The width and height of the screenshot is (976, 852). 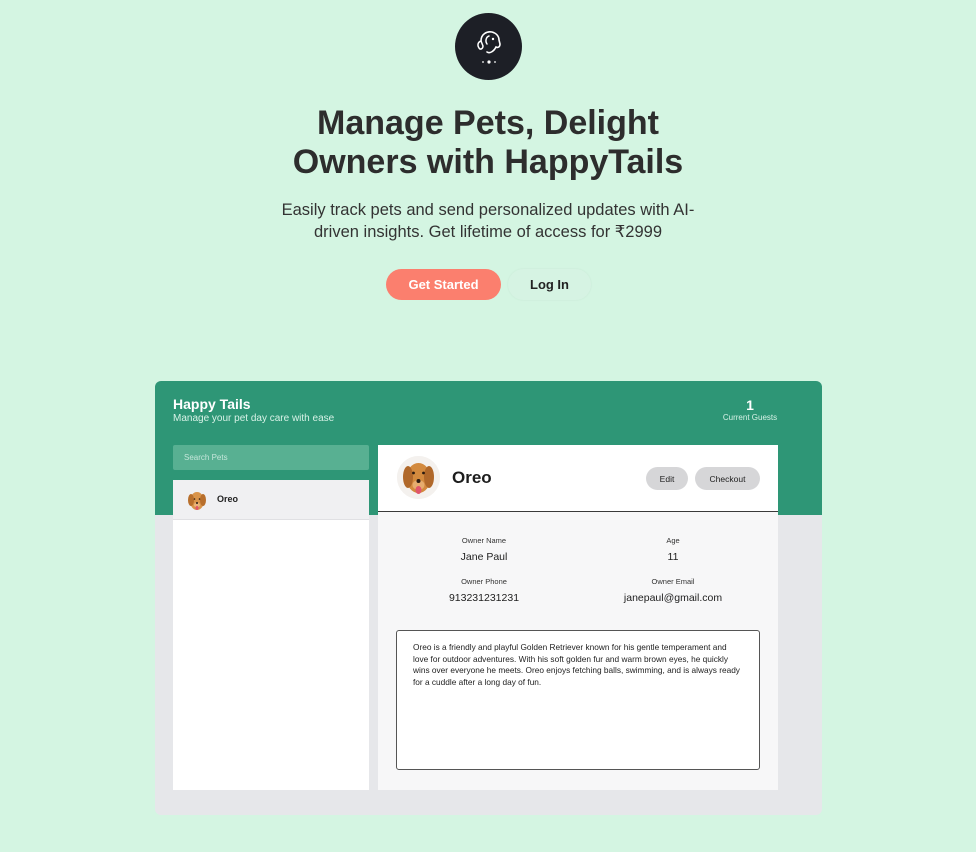 I want to click on pet-detail-header: Oreo Edit Checkout, so click(x=578, y=478).